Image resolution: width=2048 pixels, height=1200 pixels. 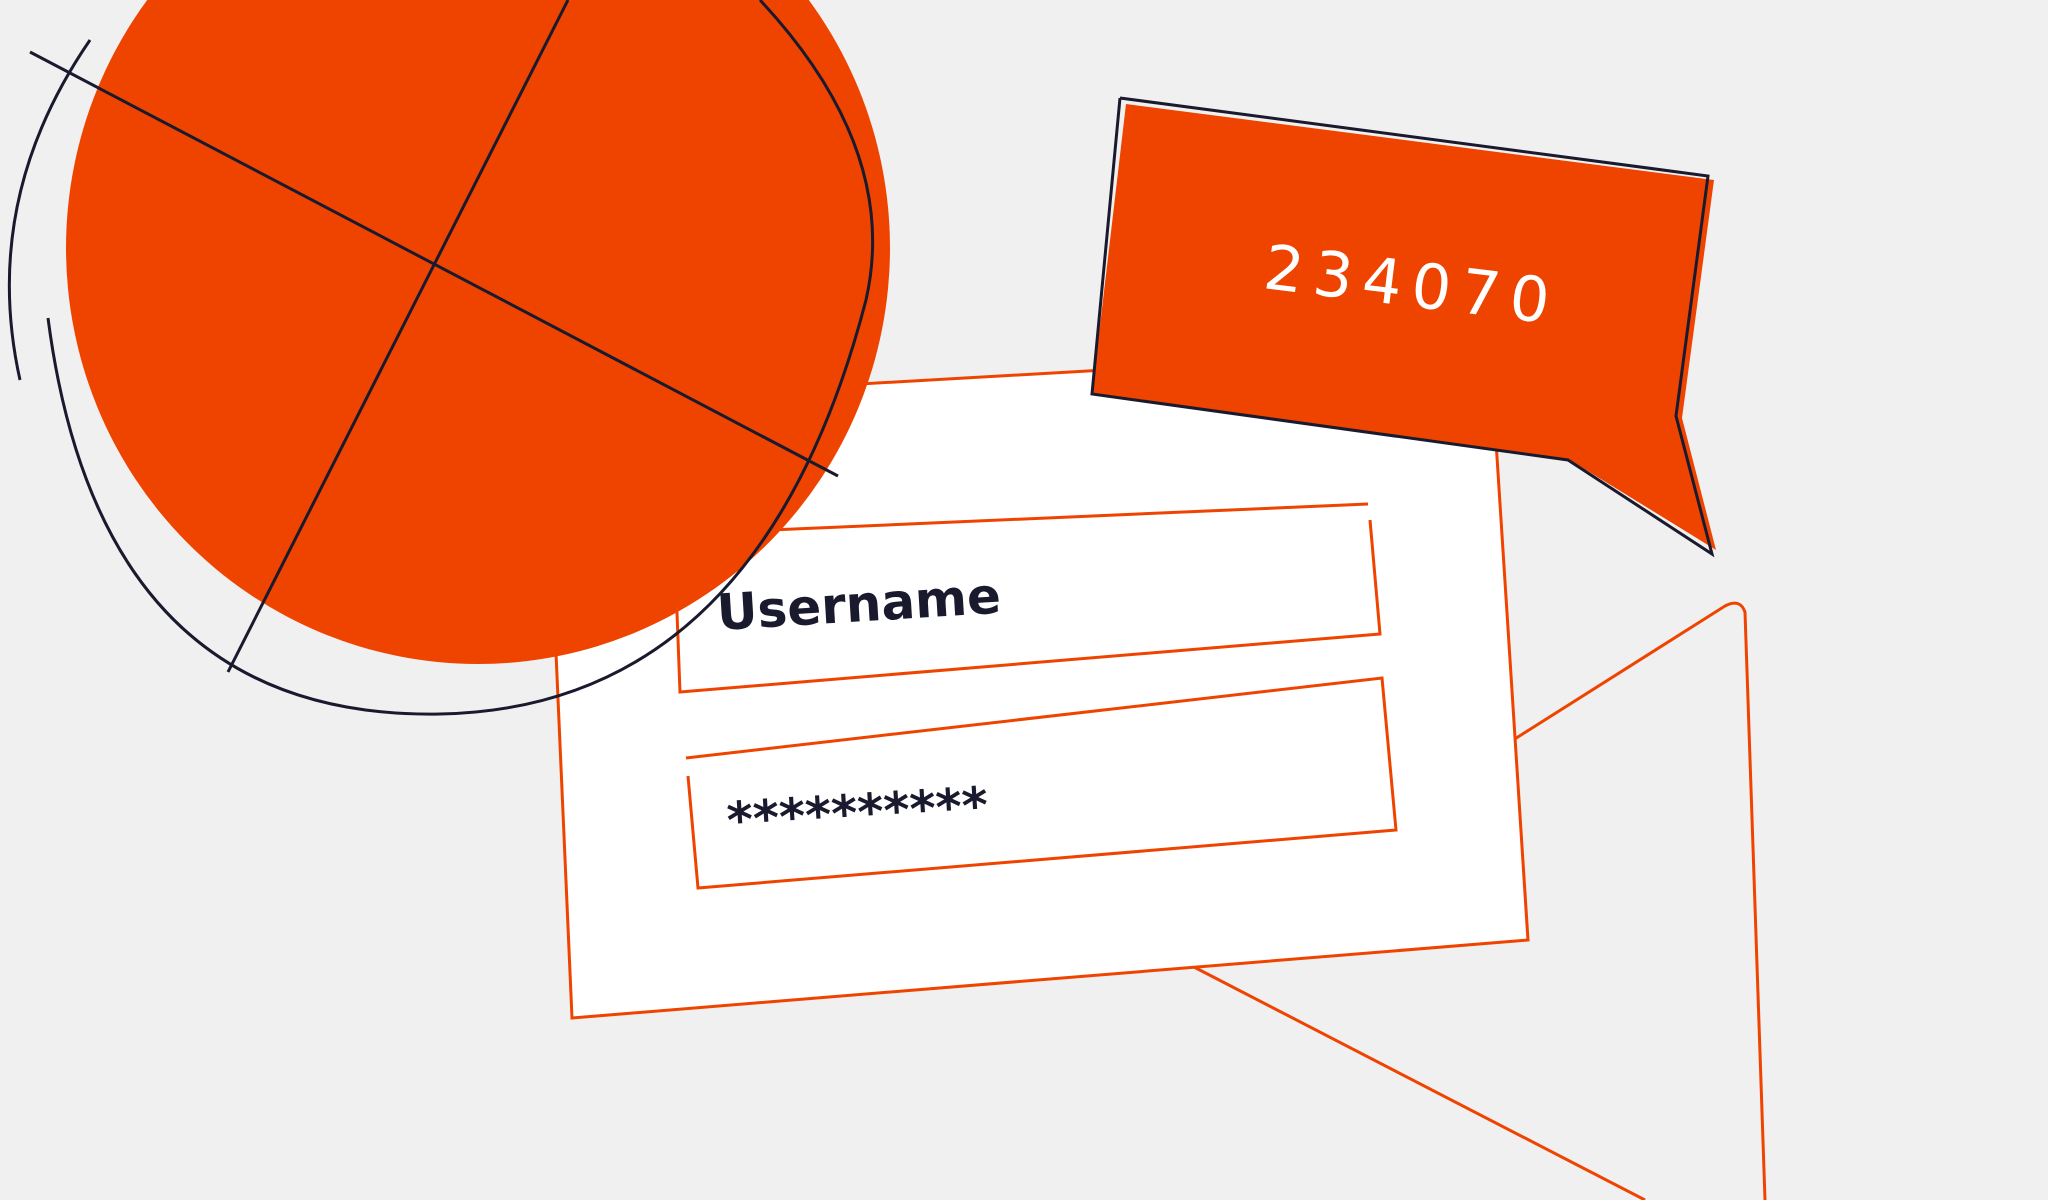 What do you see at coordinates (1418, 1082) in the screenshot?
I see `connector-line-bottom` at bounding box center [1418, 1082].